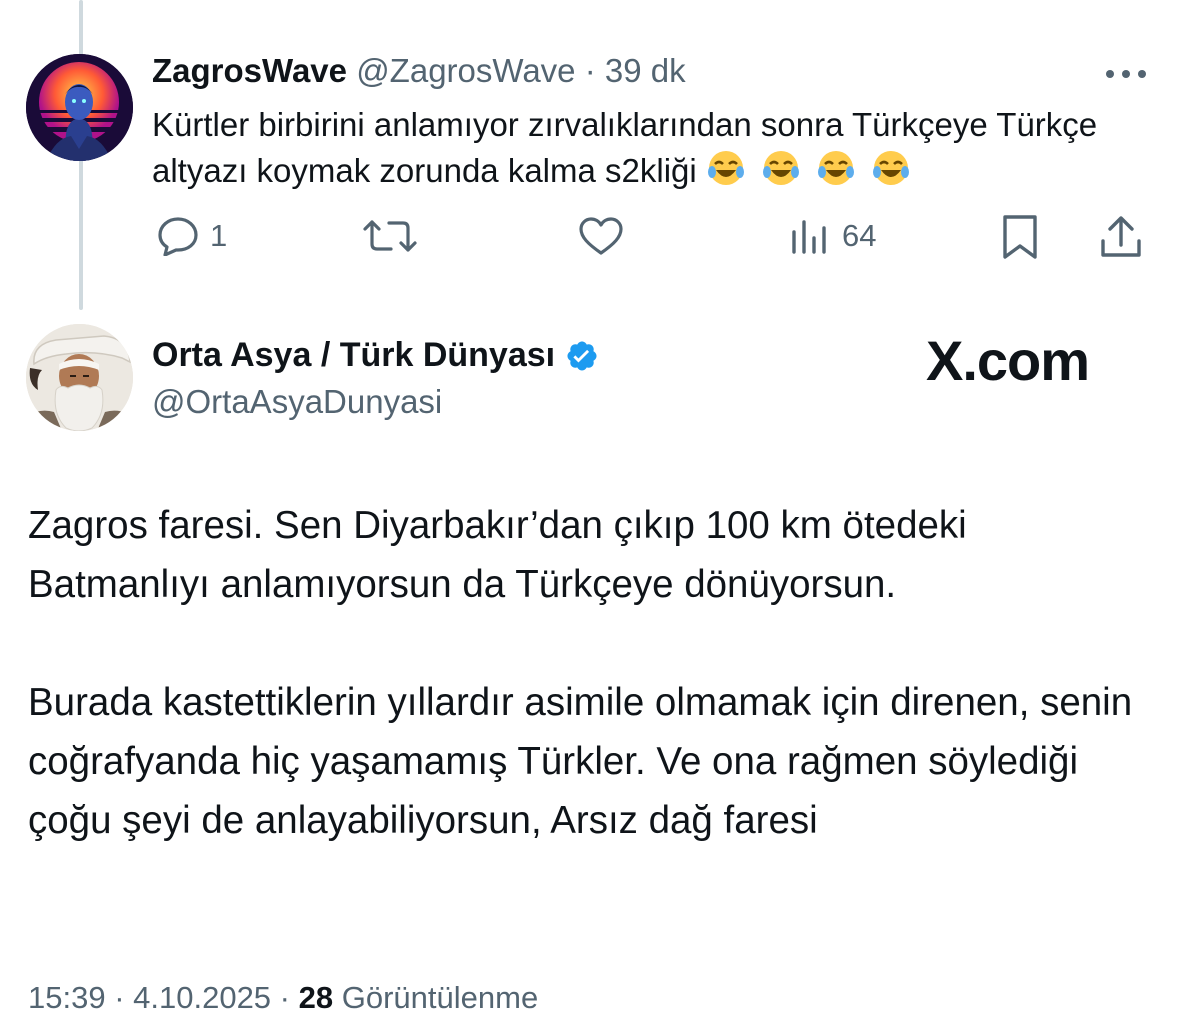 The image size is (1178, 1029). I want to click on view-count: 64, so click(859, 235).